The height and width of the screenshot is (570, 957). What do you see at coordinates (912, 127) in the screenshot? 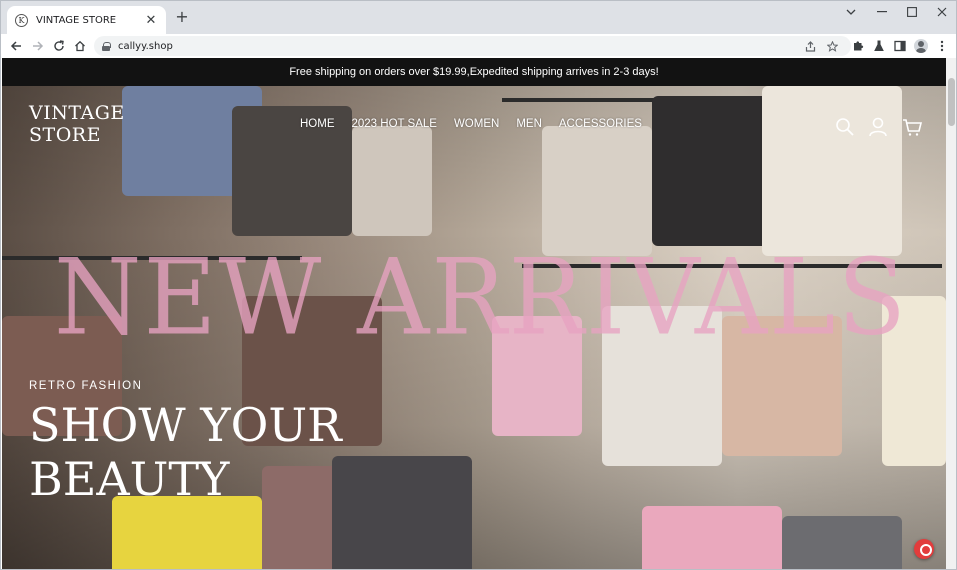
I see `cart-icon` at bounding box center [912, 127].